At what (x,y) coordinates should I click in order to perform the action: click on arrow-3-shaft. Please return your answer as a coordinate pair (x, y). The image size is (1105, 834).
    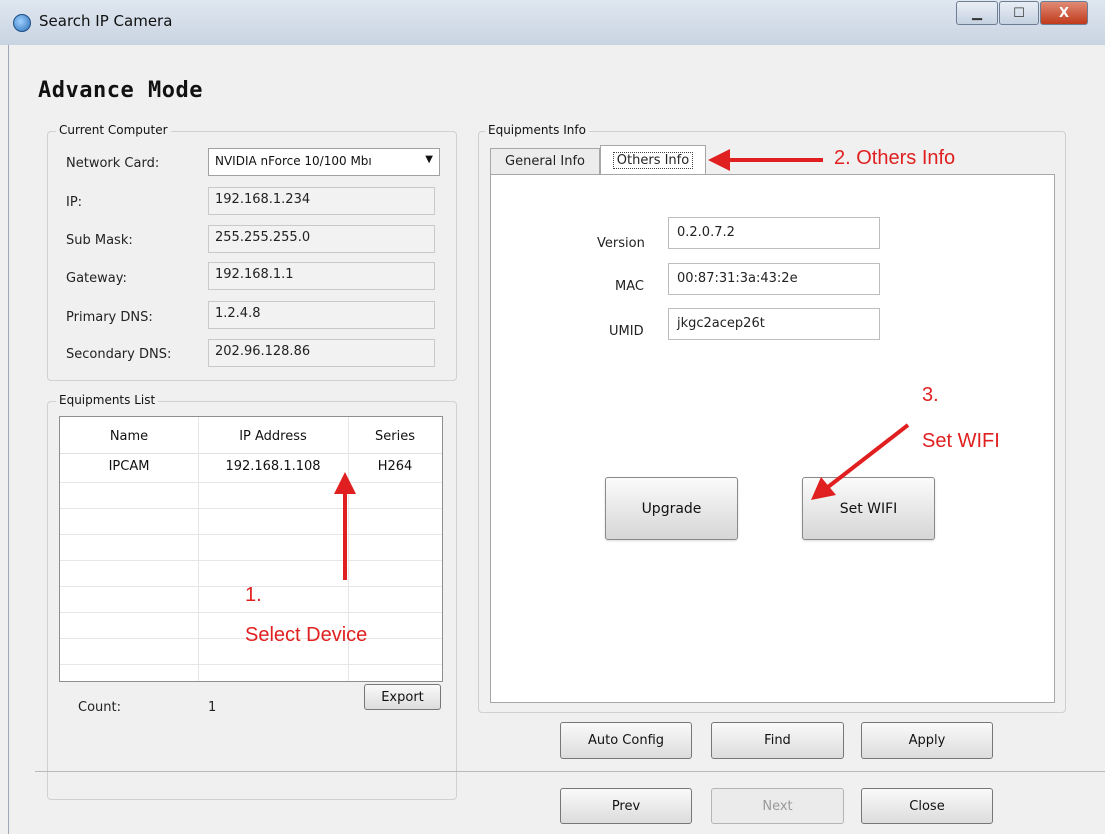
    Looking at the image, I should click on (868, 456).